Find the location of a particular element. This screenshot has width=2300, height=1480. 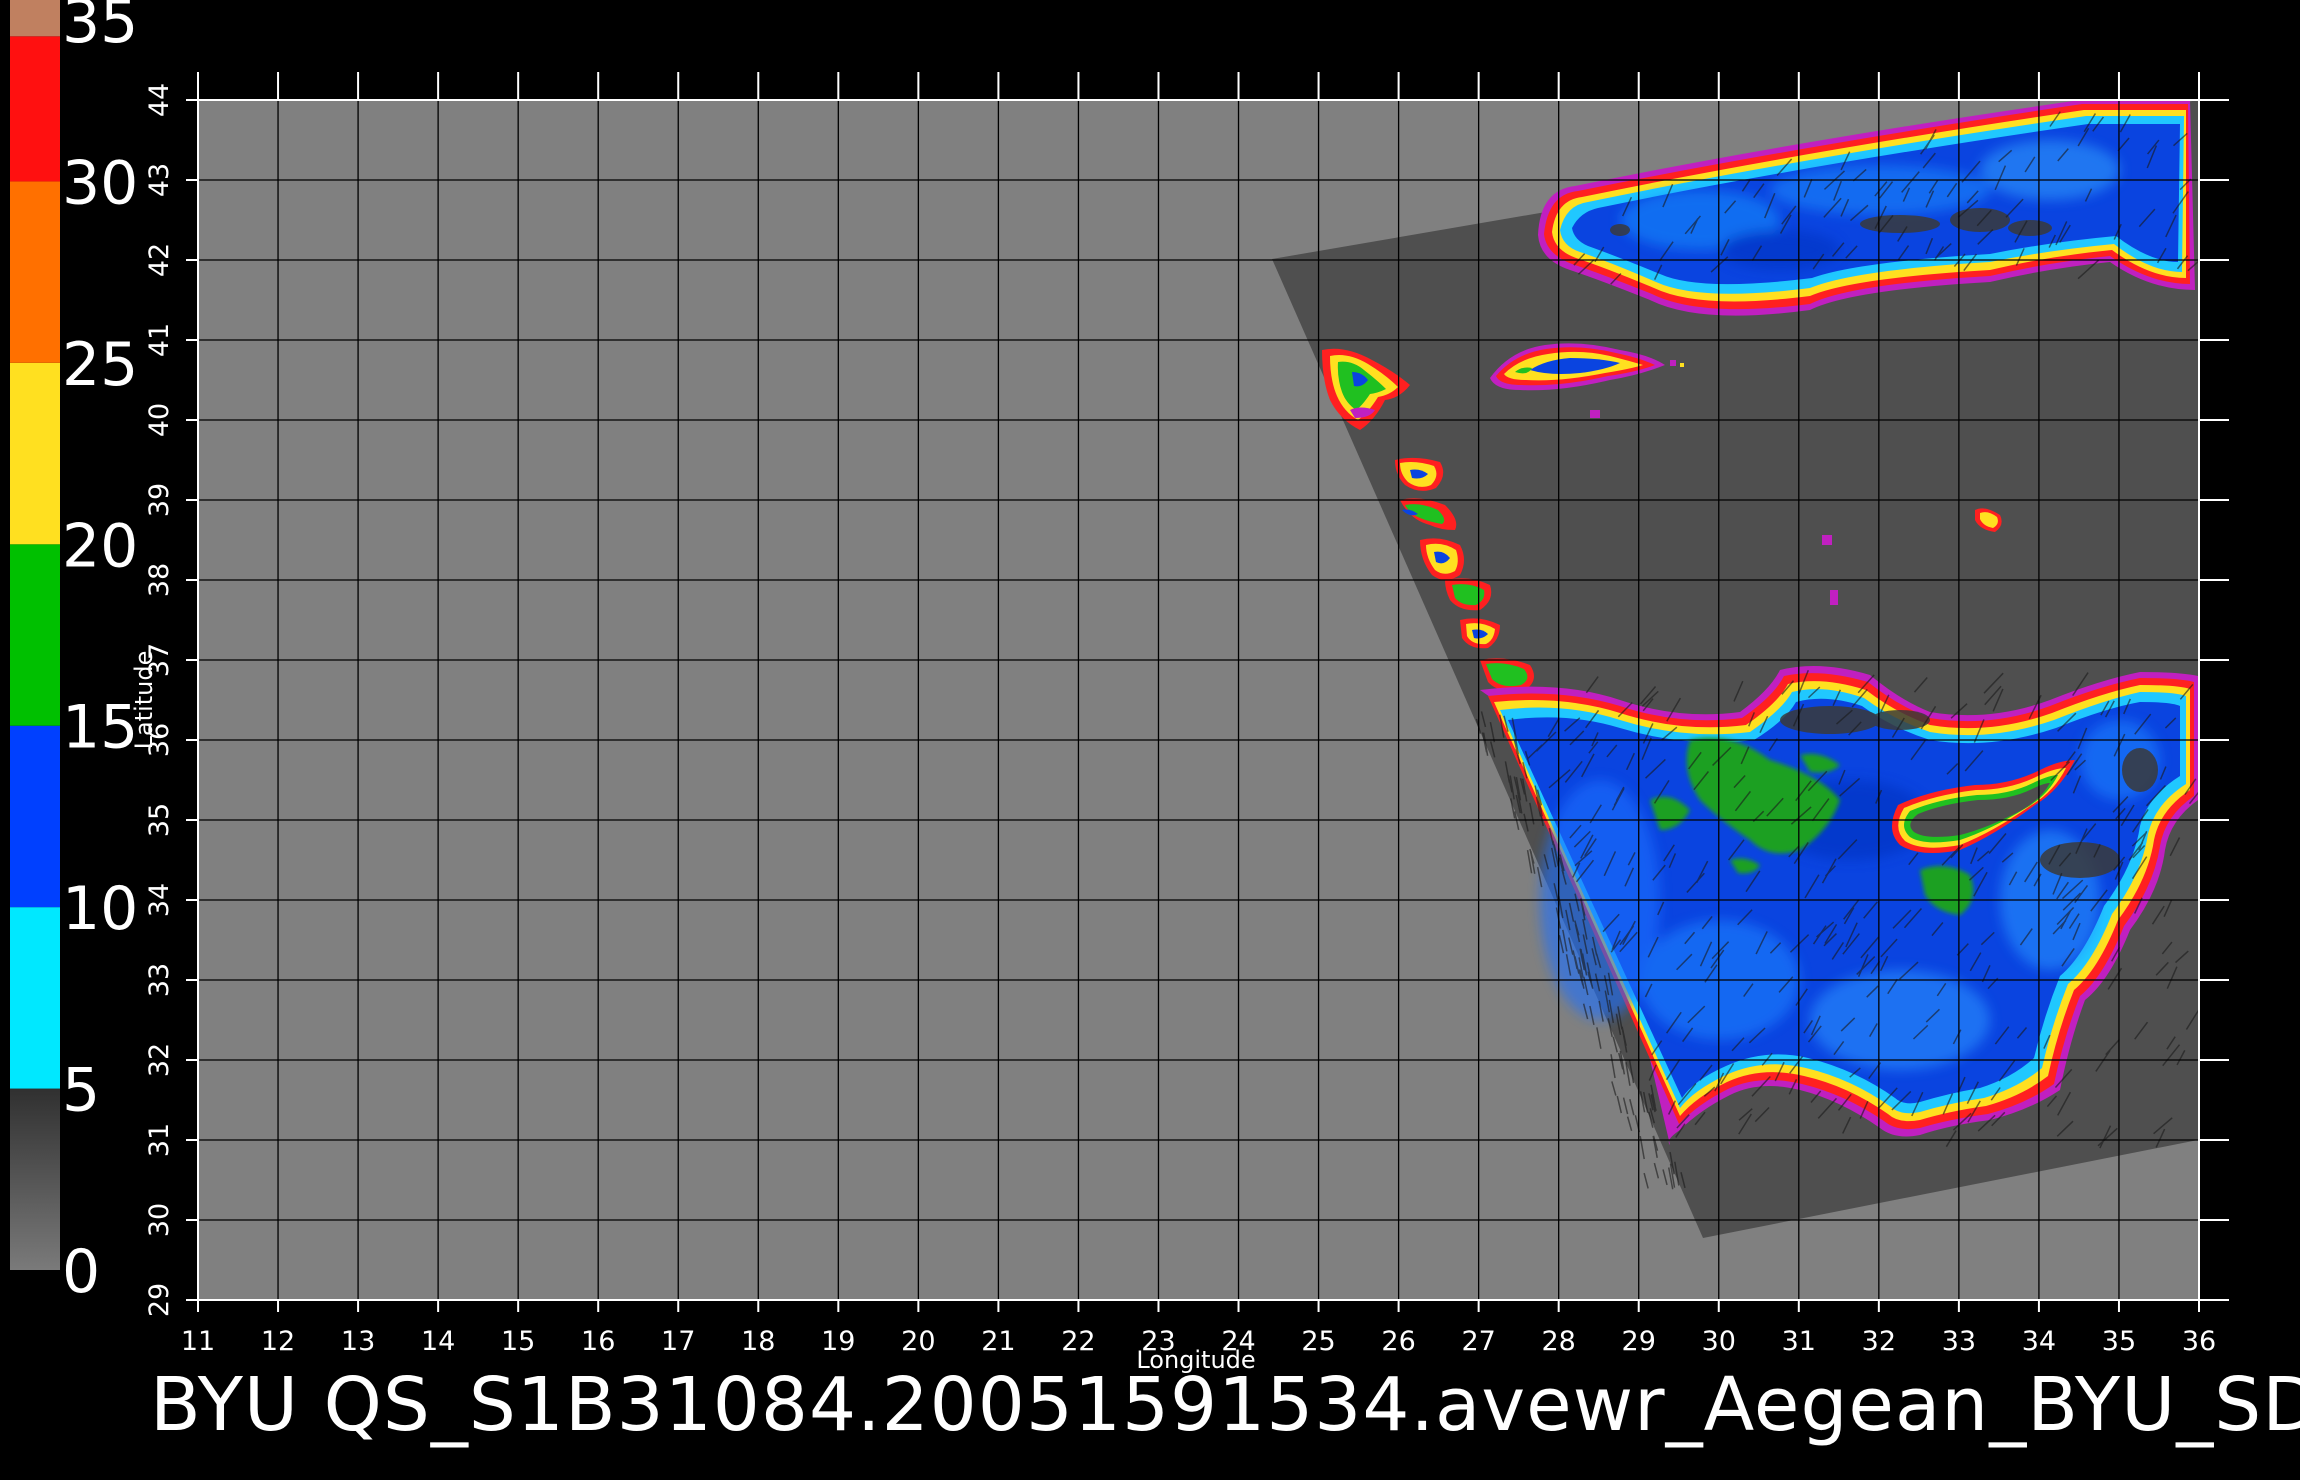

x-tick-label: 13 is located at coordinates (358, 1341).